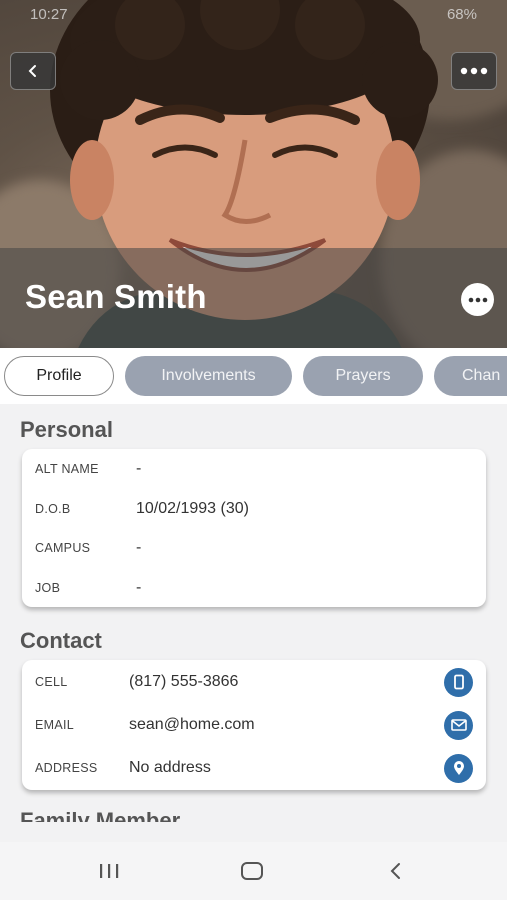 The width and height of the screenshot is (507, 900). What do you see at coordinates (59, 376) in the screenshot?
I see `tab-profile: Profile` at bounding box center [59, 376].